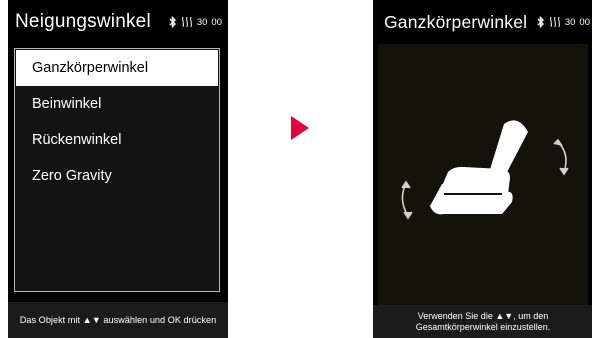 This screenshot has height=338, width=592. What do you see at coordinates (160, 320) in the screenshot?
I see `hint-text-after: auswählen und OK drücken` at bounding box center [160, 320].